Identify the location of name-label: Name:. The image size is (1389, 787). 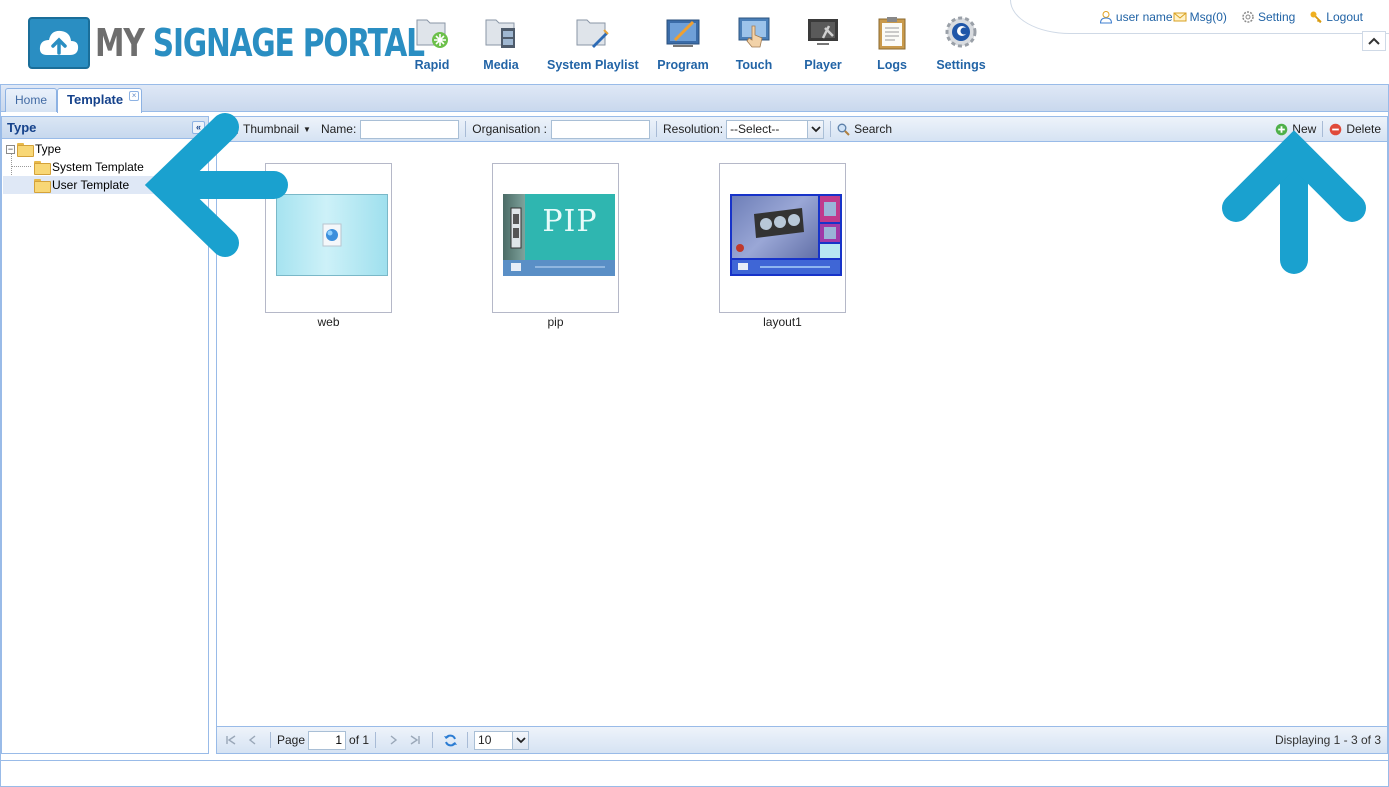
(338, 129).